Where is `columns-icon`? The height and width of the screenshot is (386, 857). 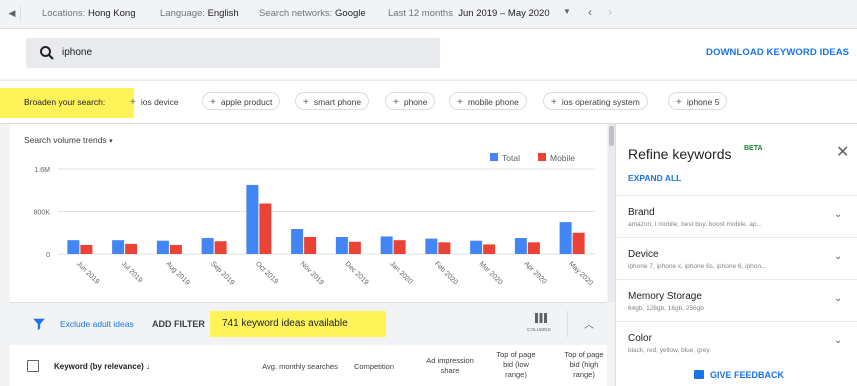
columns-icon is located at coordinates (541, 318).